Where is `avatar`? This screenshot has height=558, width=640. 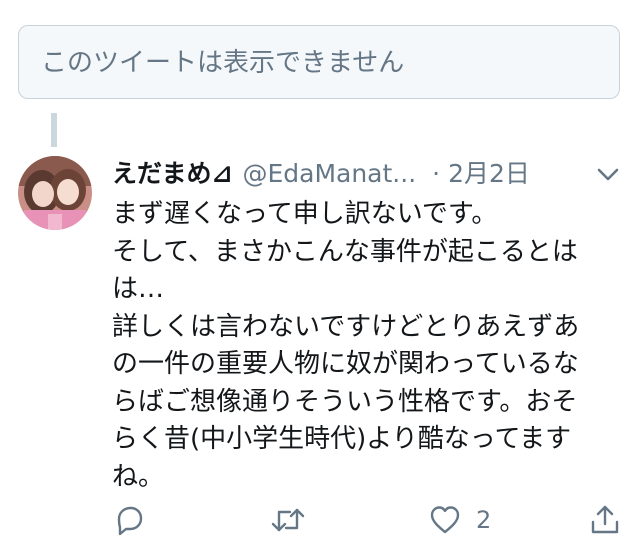
avatar is located at coordinates (55, 193).